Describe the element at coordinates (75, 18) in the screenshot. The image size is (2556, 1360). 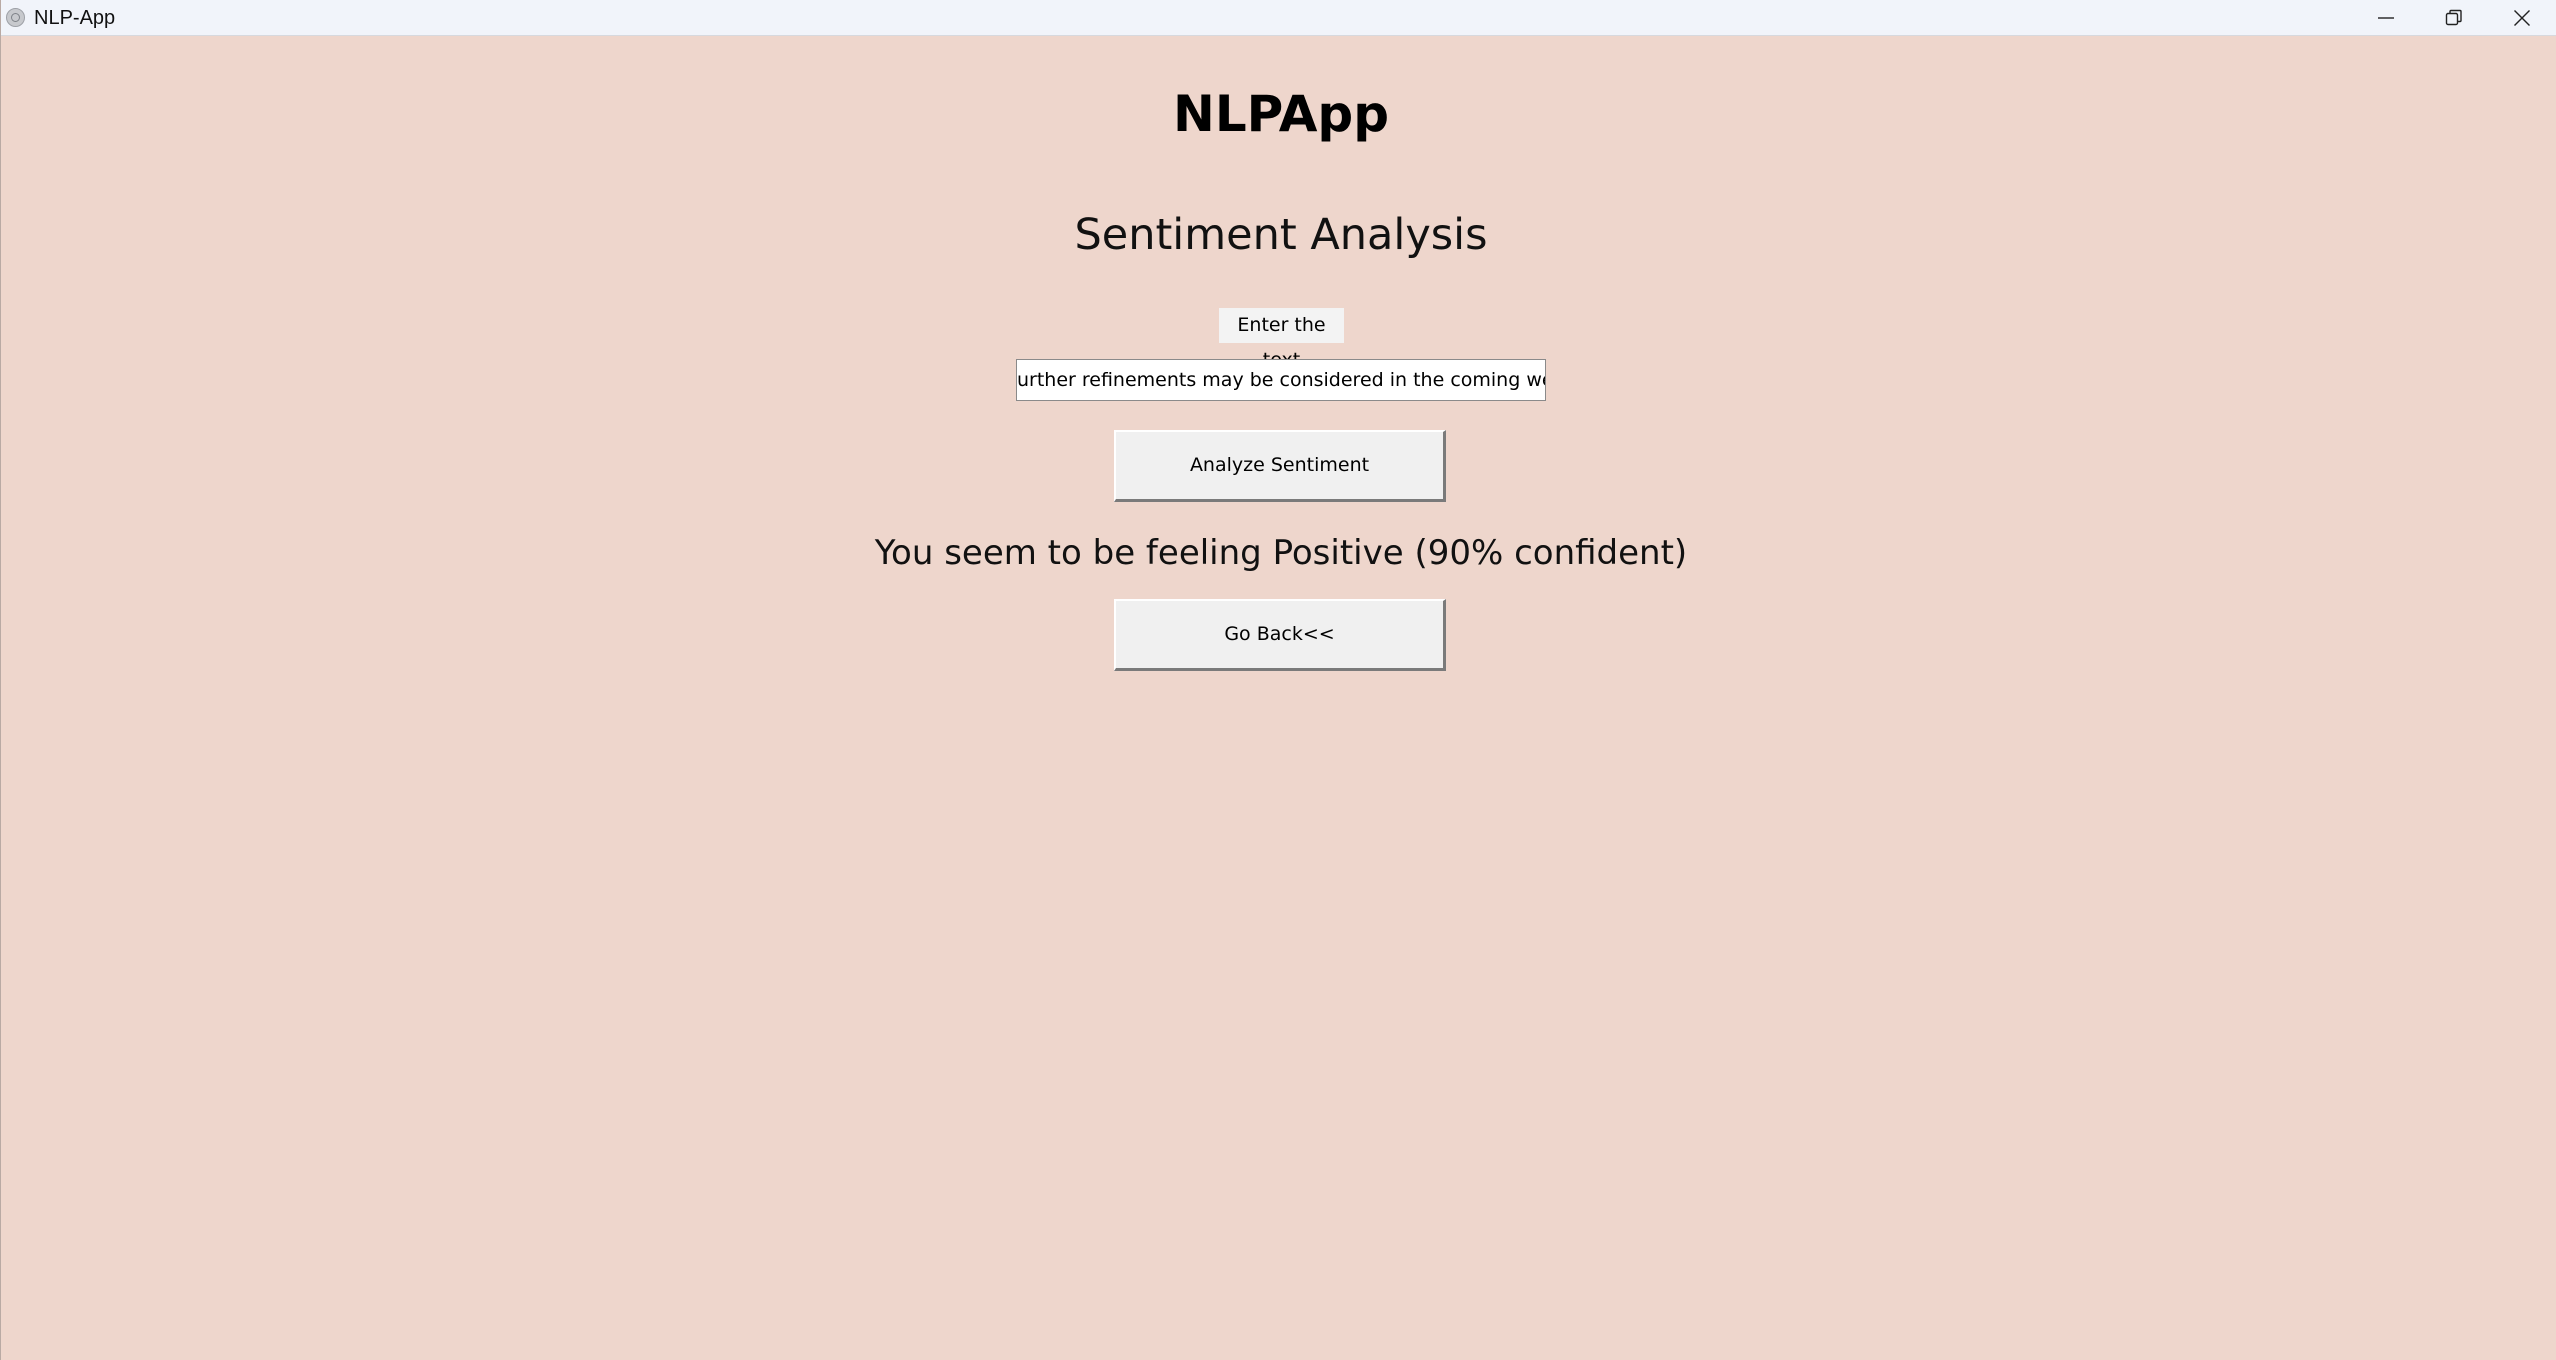
I see `window-title: NLP-App` at that location.